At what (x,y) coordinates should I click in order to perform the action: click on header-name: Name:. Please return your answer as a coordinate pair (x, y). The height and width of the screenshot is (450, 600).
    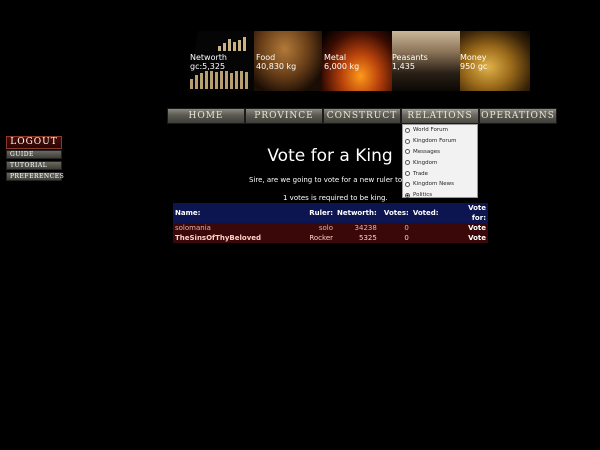
    Looking at the image, I should click on (188, 213).